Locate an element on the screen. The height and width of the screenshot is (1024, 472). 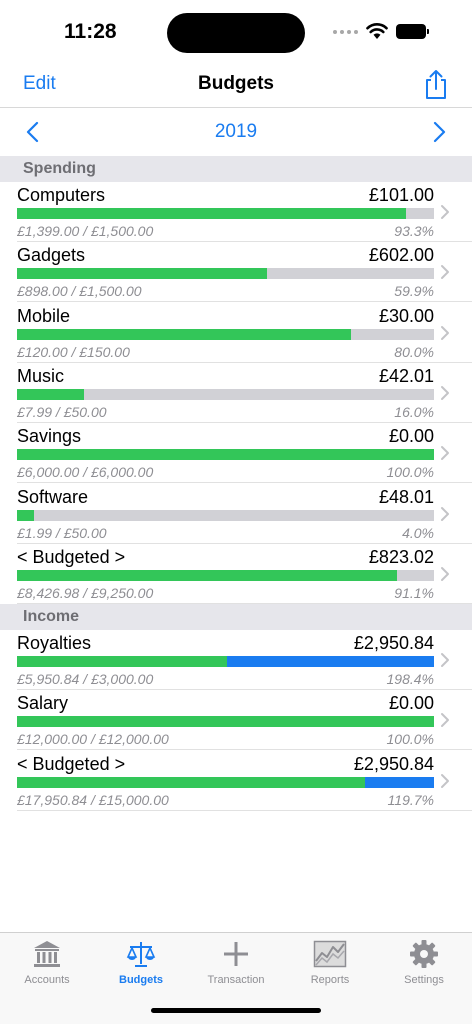
home-indicator is located at coordinates (236, 1010).